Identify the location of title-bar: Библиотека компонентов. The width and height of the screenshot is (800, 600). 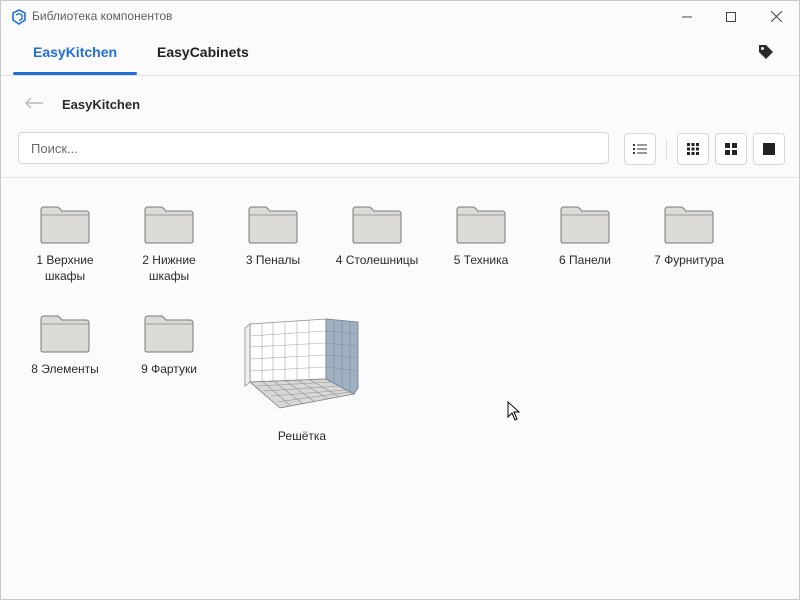
(400, 16).